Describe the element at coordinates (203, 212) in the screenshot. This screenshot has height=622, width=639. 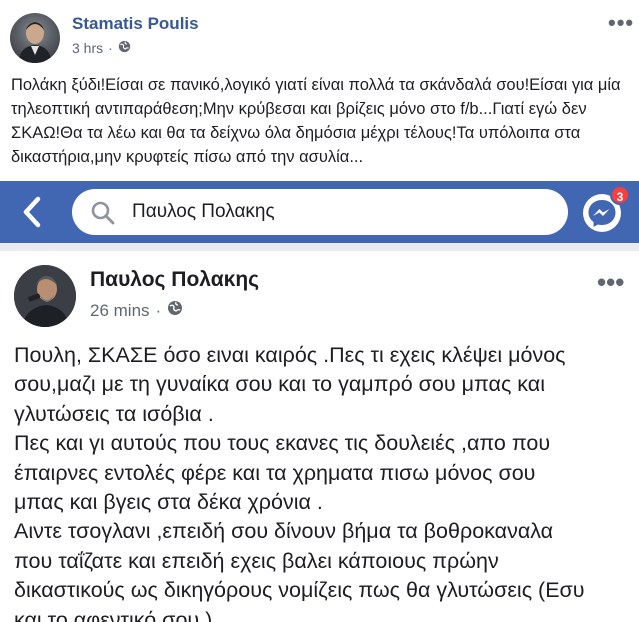
I see `search-query: Παυλος Πολακης` at that location.